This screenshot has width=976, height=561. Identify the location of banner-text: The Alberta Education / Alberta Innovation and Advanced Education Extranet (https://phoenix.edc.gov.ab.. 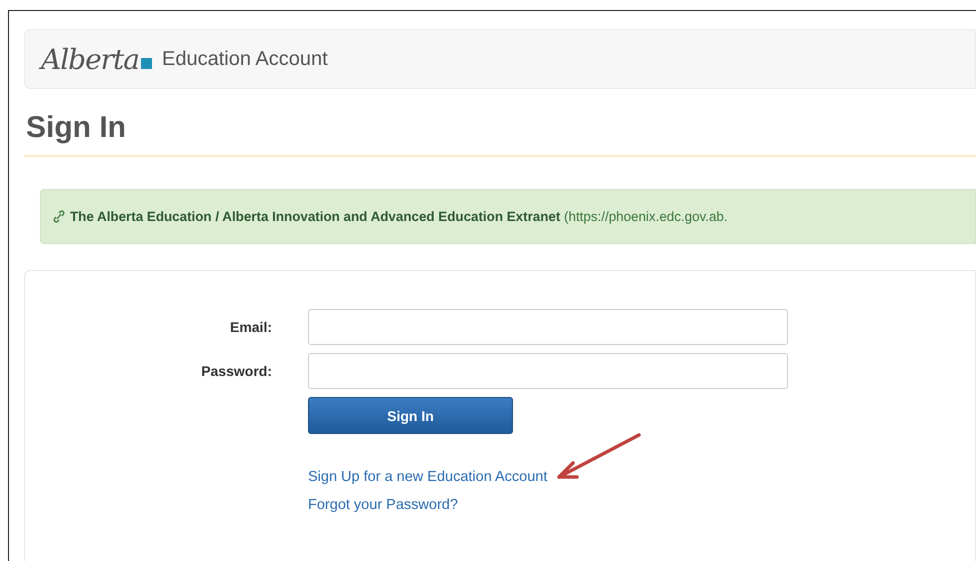
(399, 216).